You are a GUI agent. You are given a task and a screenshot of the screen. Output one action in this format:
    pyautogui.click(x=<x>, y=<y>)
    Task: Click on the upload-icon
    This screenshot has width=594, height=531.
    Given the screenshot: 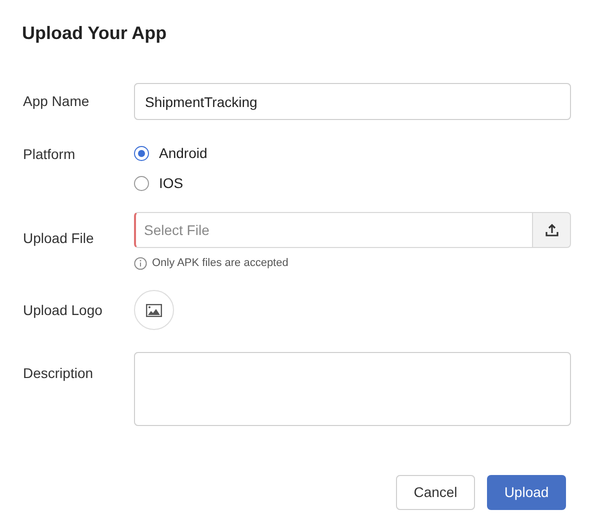 What is the action you would take?
    pyautogui.click(x=551, y=230)
    